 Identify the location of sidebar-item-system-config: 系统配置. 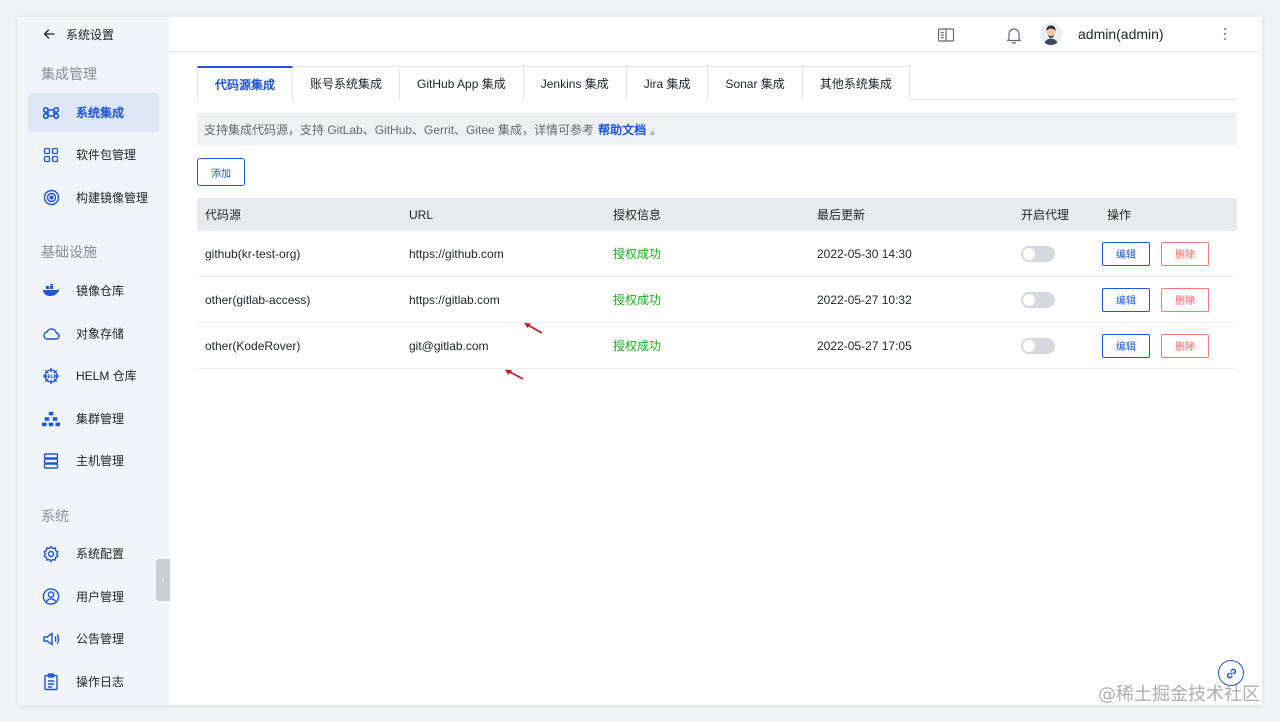
(93, 553).